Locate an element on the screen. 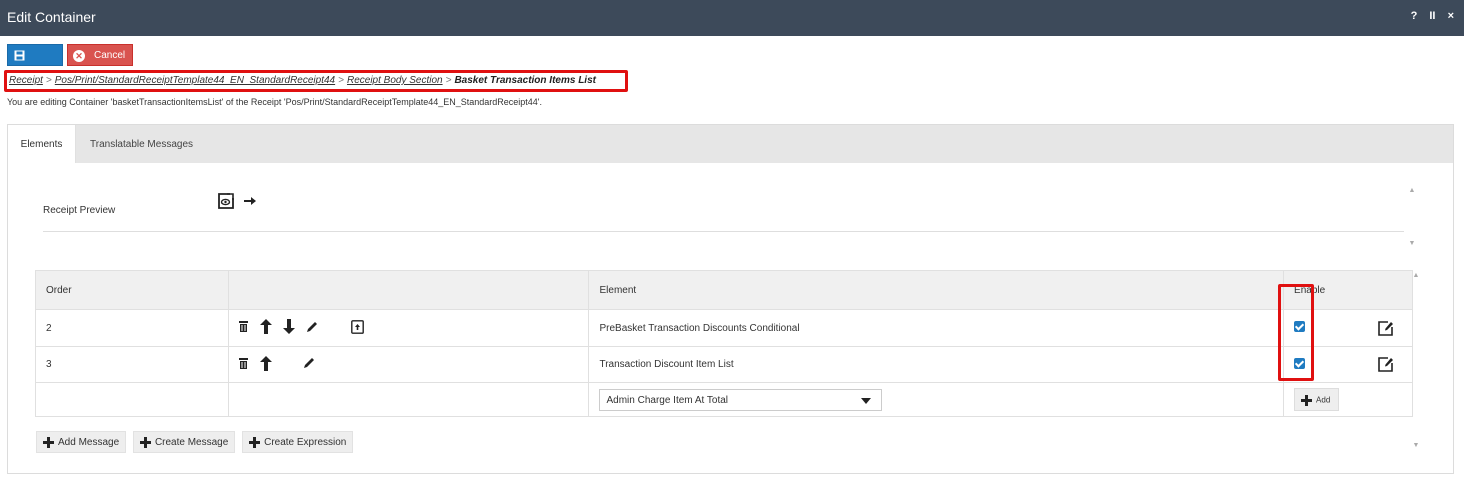 The width and height of the screenshot is (1464, 482). preview-actions is located at coordinates (236, 201).